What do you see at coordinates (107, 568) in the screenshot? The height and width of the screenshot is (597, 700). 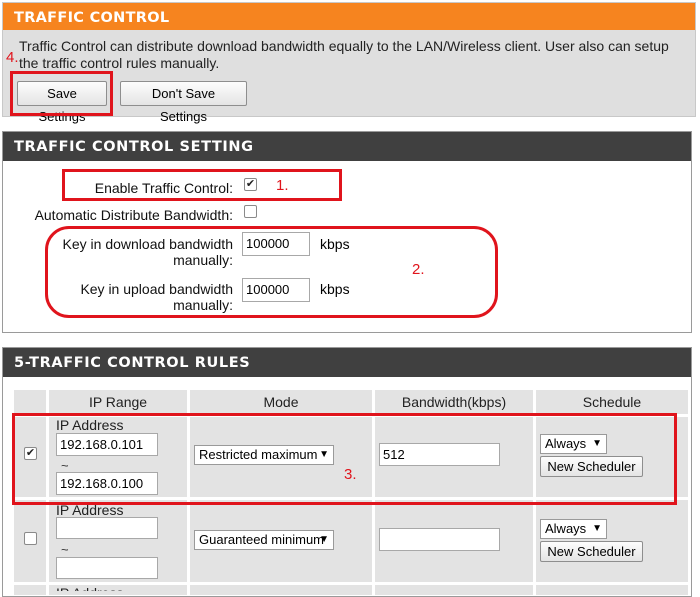 I see `rule-2-ip-end-input` at bounding box center [107, 568].